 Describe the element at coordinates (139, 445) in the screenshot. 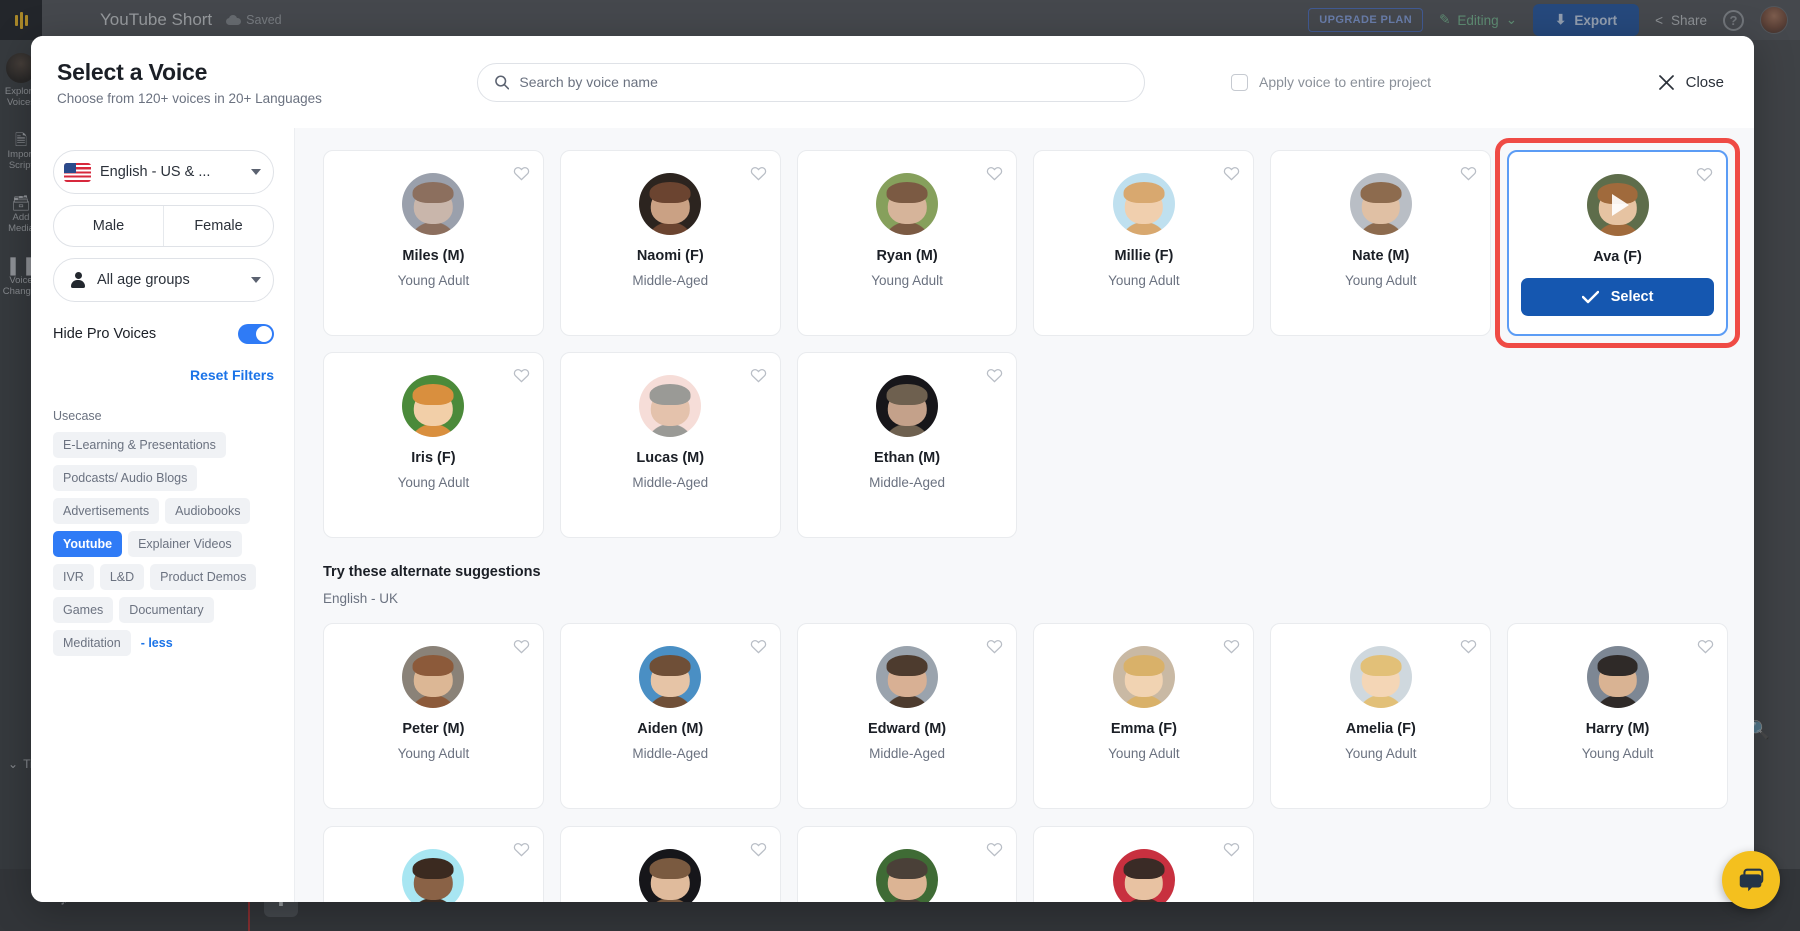

I see `usecase-tag: E-Learning & Presentations` at that location.